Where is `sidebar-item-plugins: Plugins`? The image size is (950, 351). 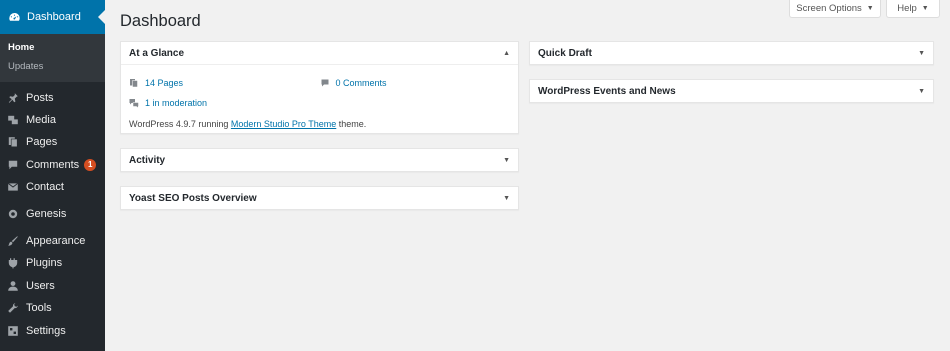
sidebar-item-plugins: Plugins is located at coordinates (52, 263).